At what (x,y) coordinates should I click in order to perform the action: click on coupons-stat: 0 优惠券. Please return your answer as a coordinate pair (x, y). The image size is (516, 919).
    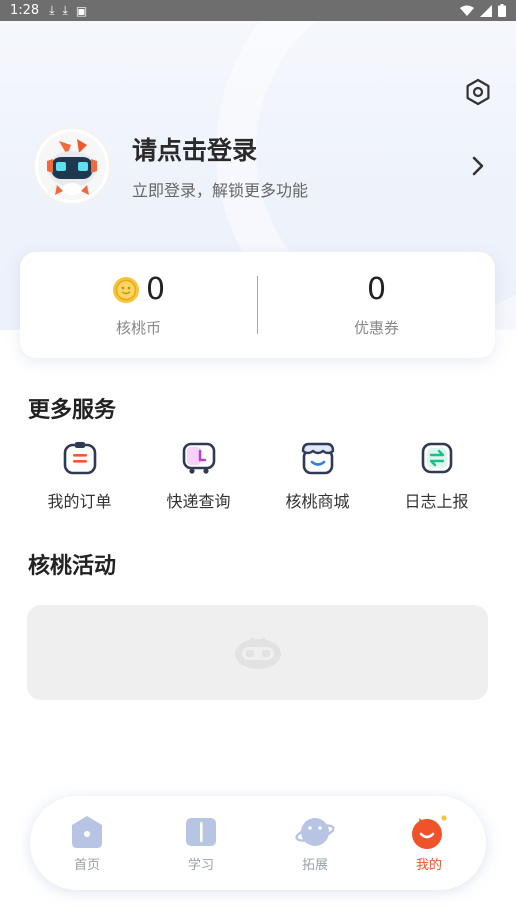
    Looking at the image, I should click on (376, 305).